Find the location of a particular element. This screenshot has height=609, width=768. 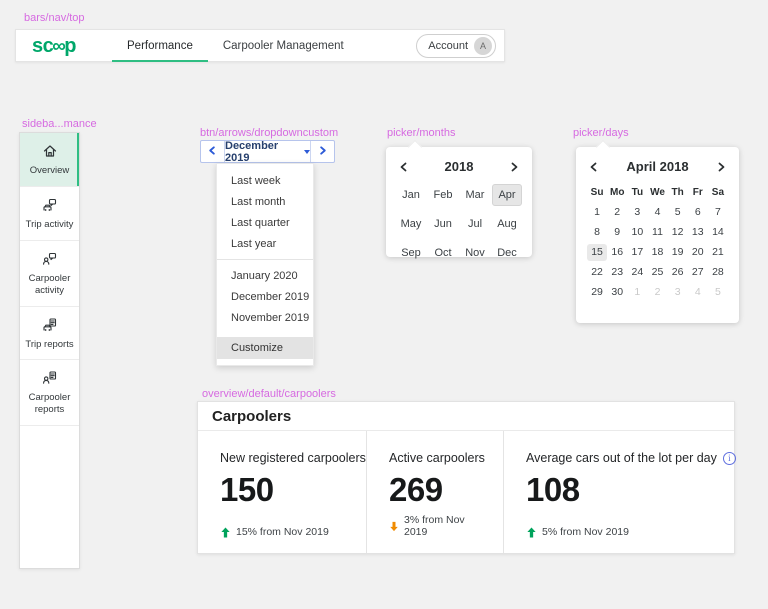

day-cell: 9 is located at coordinates (617, 232).